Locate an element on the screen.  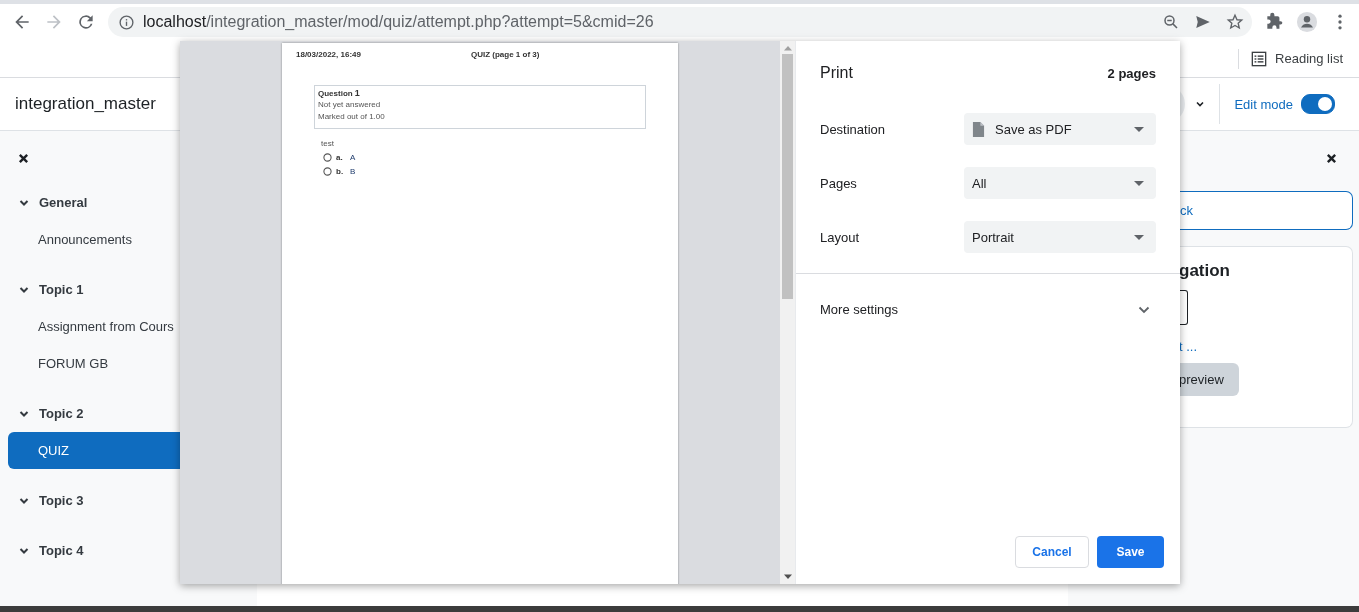
list-icon is located at coordinates (1259, 58).